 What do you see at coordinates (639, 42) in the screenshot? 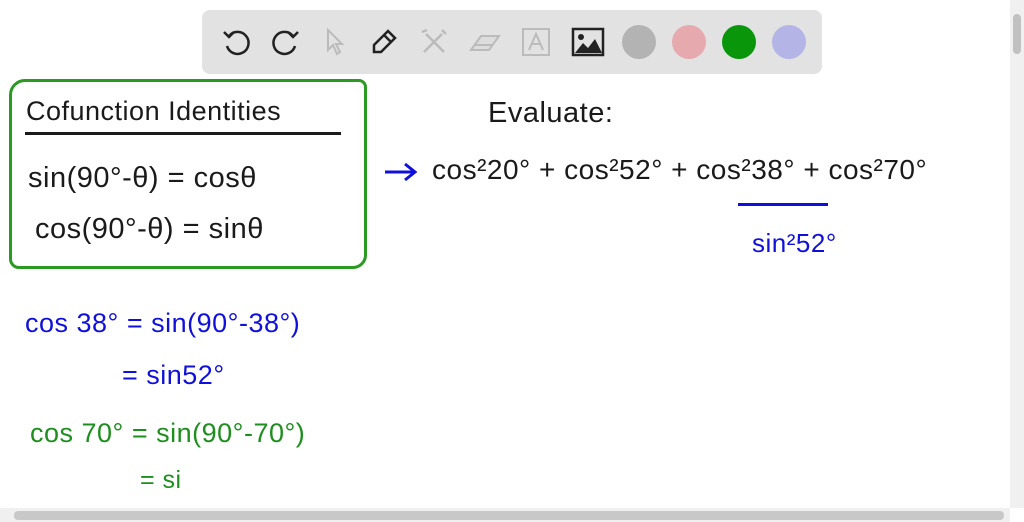
I see `color-gray` at bounding box center [639, 42].